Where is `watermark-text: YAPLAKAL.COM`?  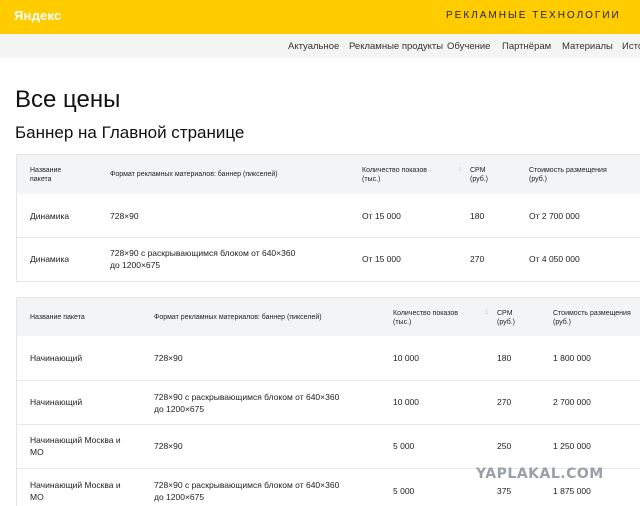
watermark-text: YAPLAKAL.COM is located at coordinates (540, 474).